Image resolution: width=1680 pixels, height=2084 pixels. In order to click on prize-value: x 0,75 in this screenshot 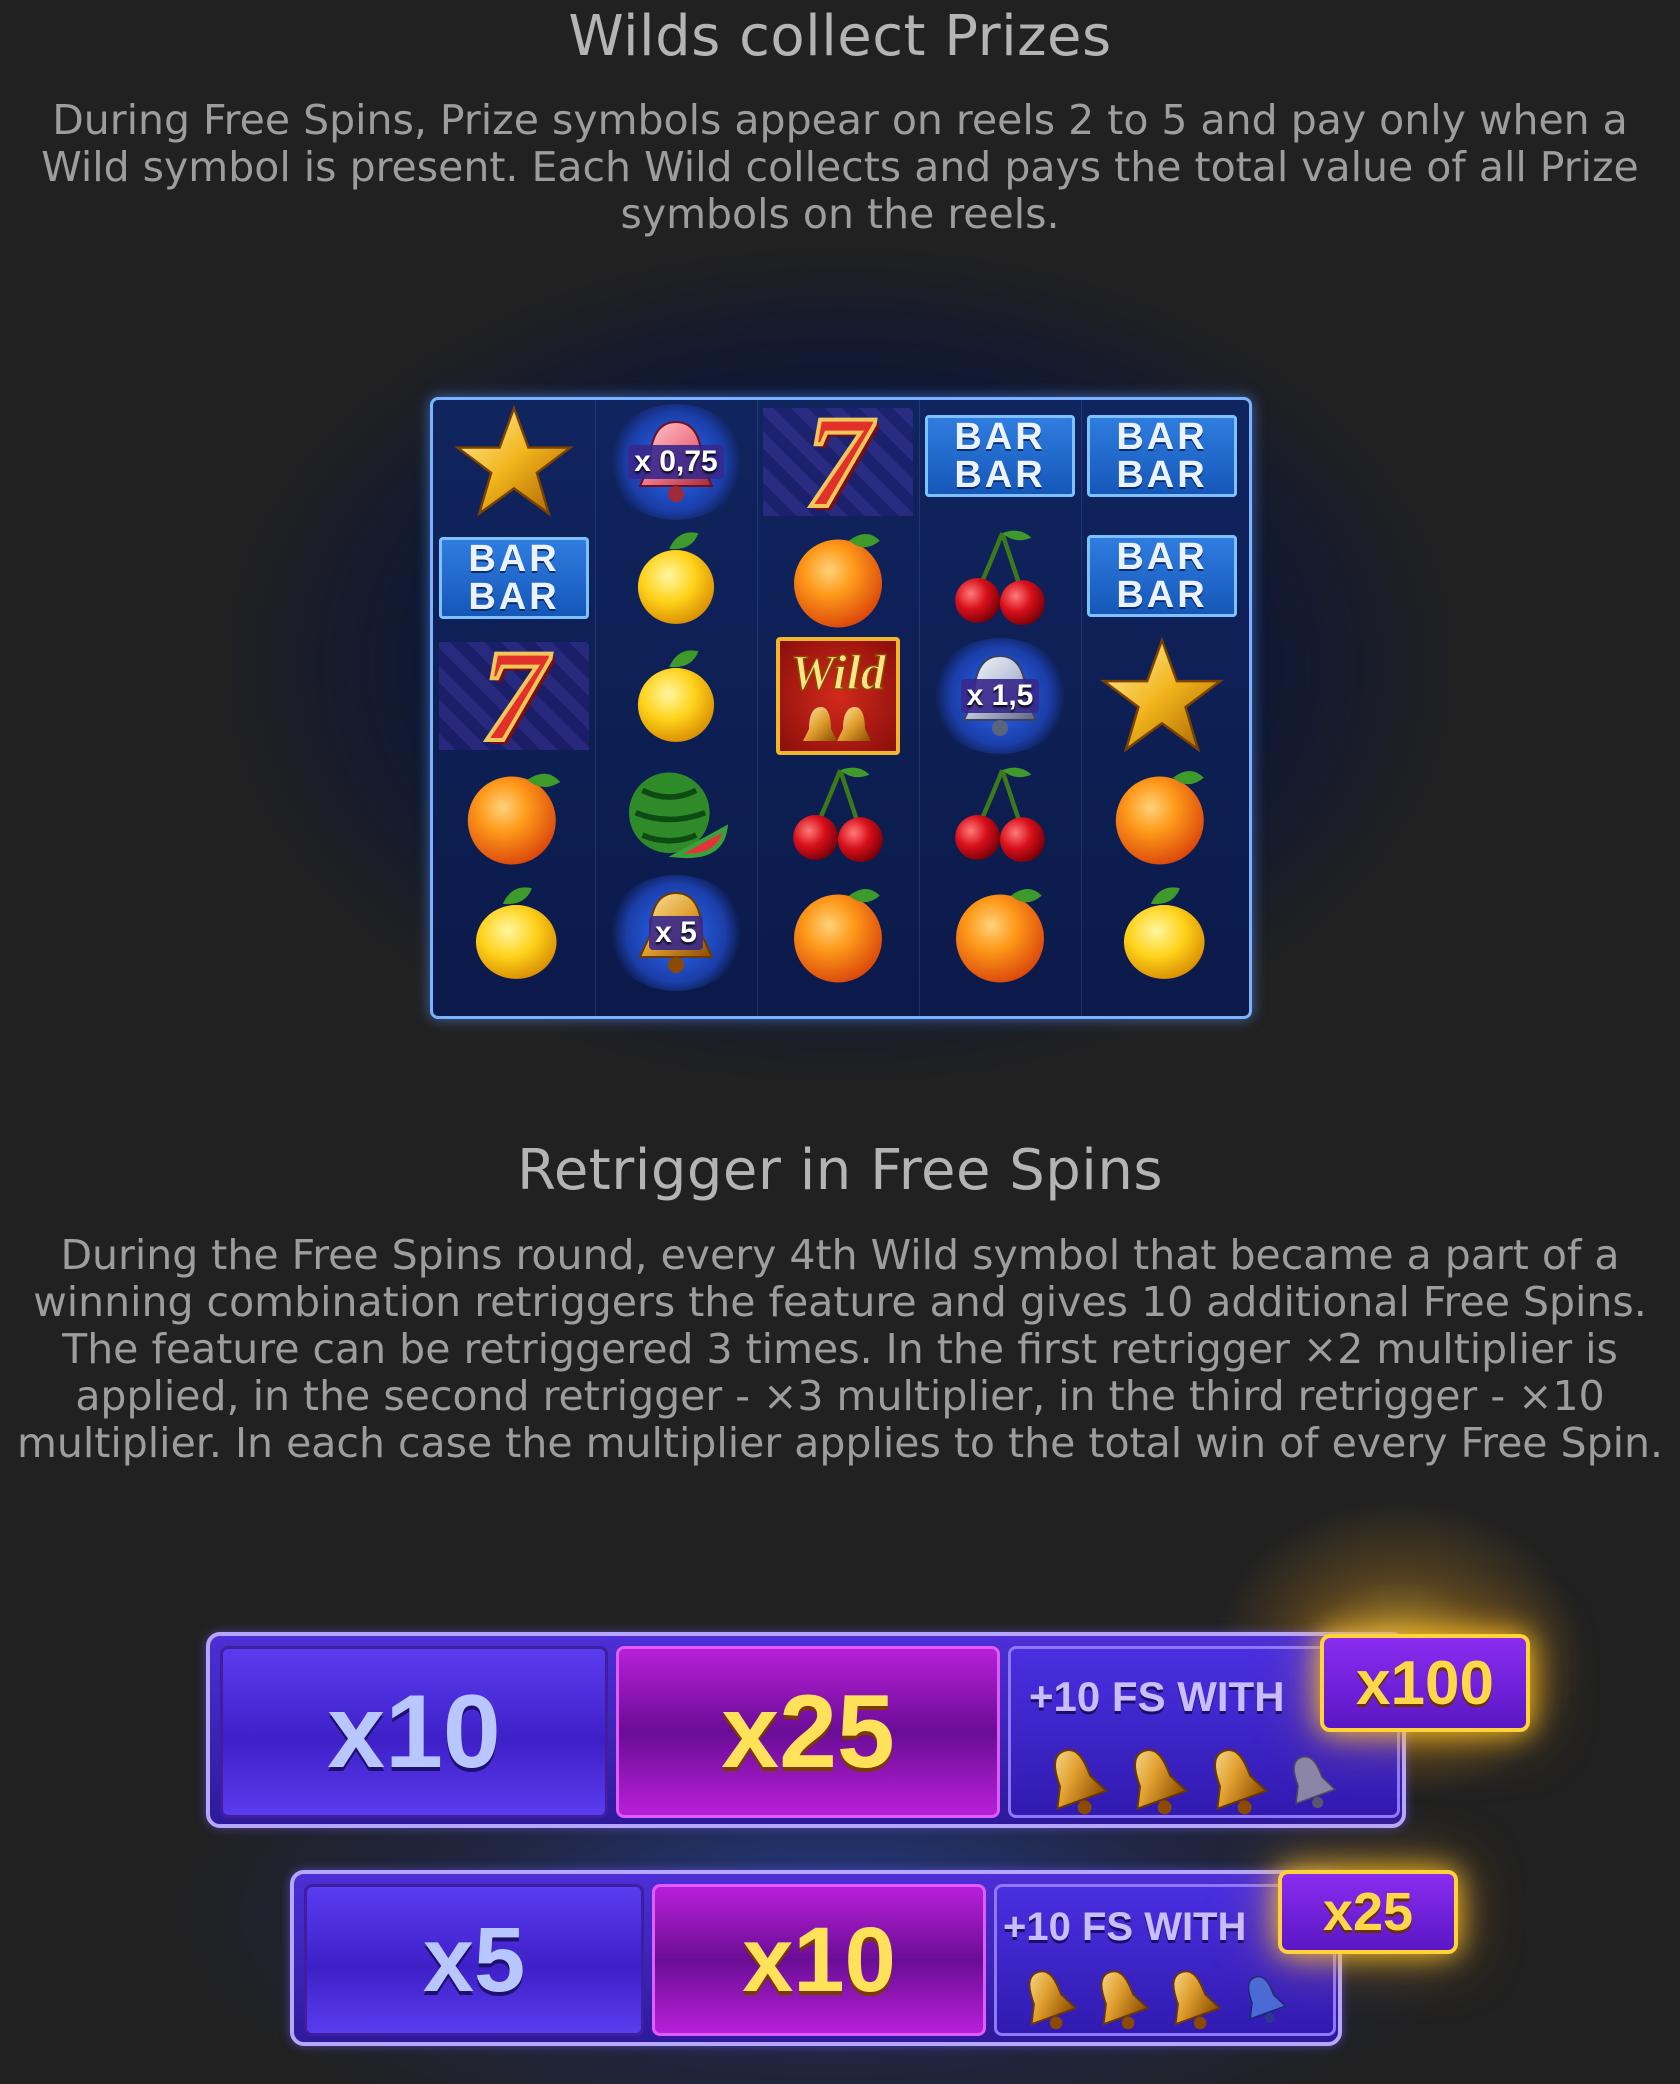, I will do `click(676, 462)`.